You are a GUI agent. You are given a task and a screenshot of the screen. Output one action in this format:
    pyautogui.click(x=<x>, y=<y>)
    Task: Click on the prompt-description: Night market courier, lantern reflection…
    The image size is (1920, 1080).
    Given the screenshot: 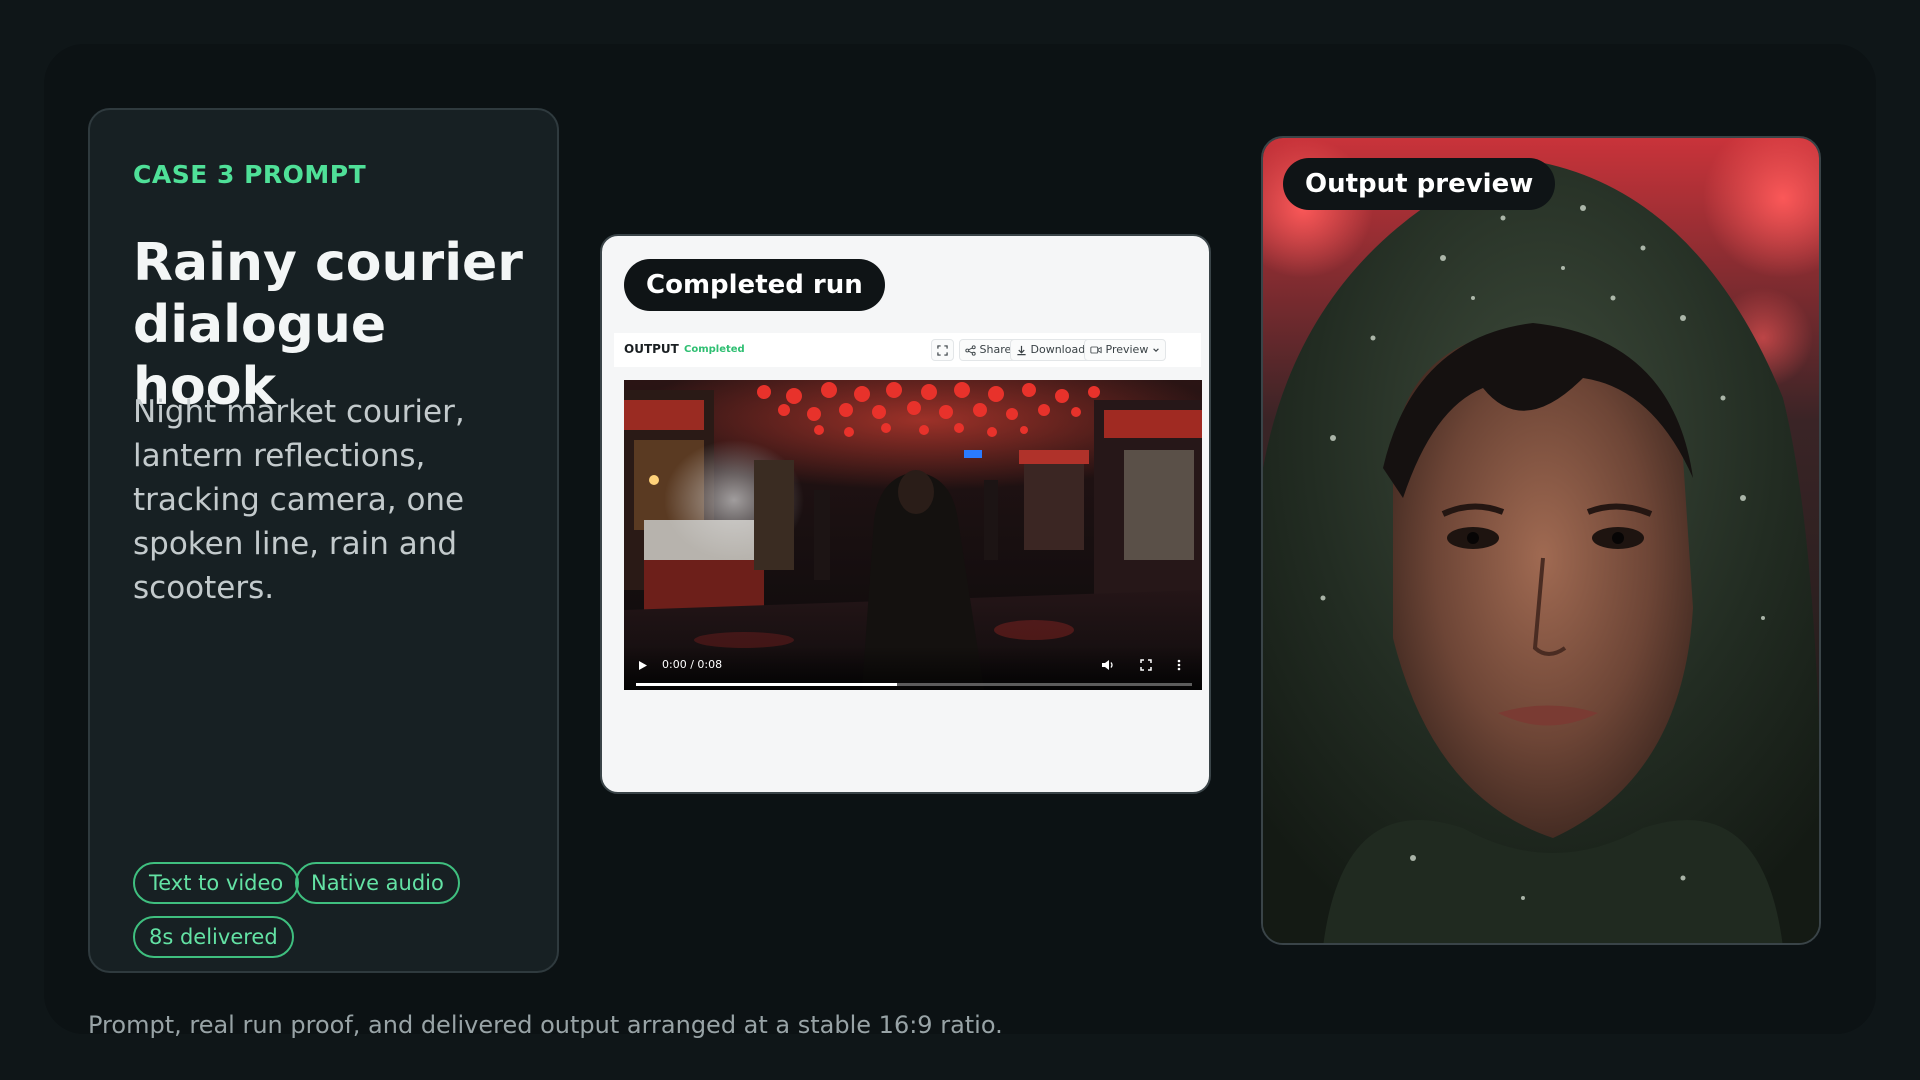 What is the action you would take?
    pyautogui.click(x=299, y=500)
    